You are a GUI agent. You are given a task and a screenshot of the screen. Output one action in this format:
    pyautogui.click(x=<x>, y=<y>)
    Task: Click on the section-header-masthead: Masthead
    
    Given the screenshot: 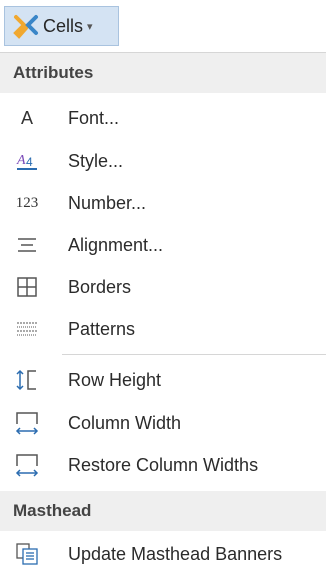 What is the action you would take?
    pyautogui.click(x=163, y=511)
    